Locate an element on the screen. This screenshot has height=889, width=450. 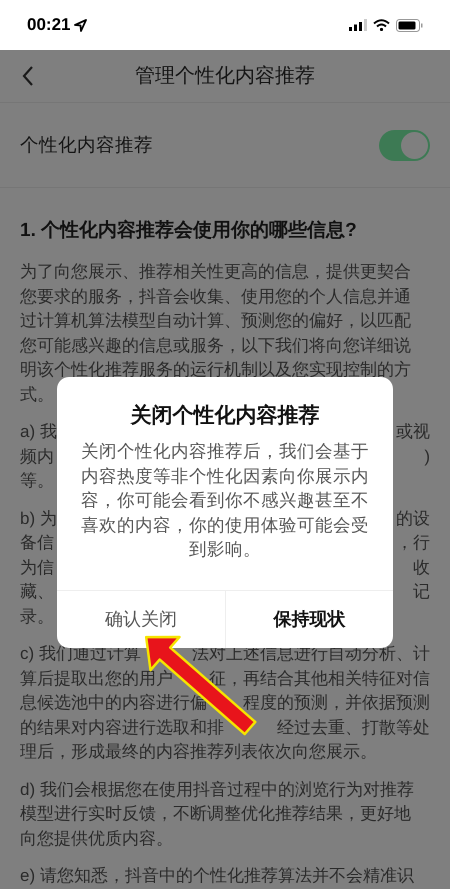
wifi-icon is located at coordinates (381, 25).